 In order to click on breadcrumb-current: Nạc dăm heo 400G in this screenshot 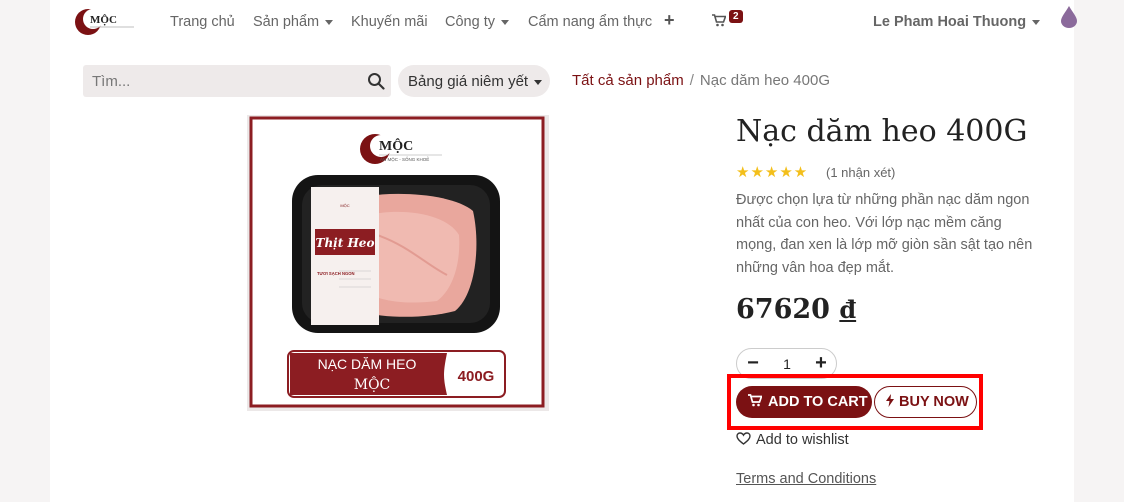, I will do `click(764, 80)`.